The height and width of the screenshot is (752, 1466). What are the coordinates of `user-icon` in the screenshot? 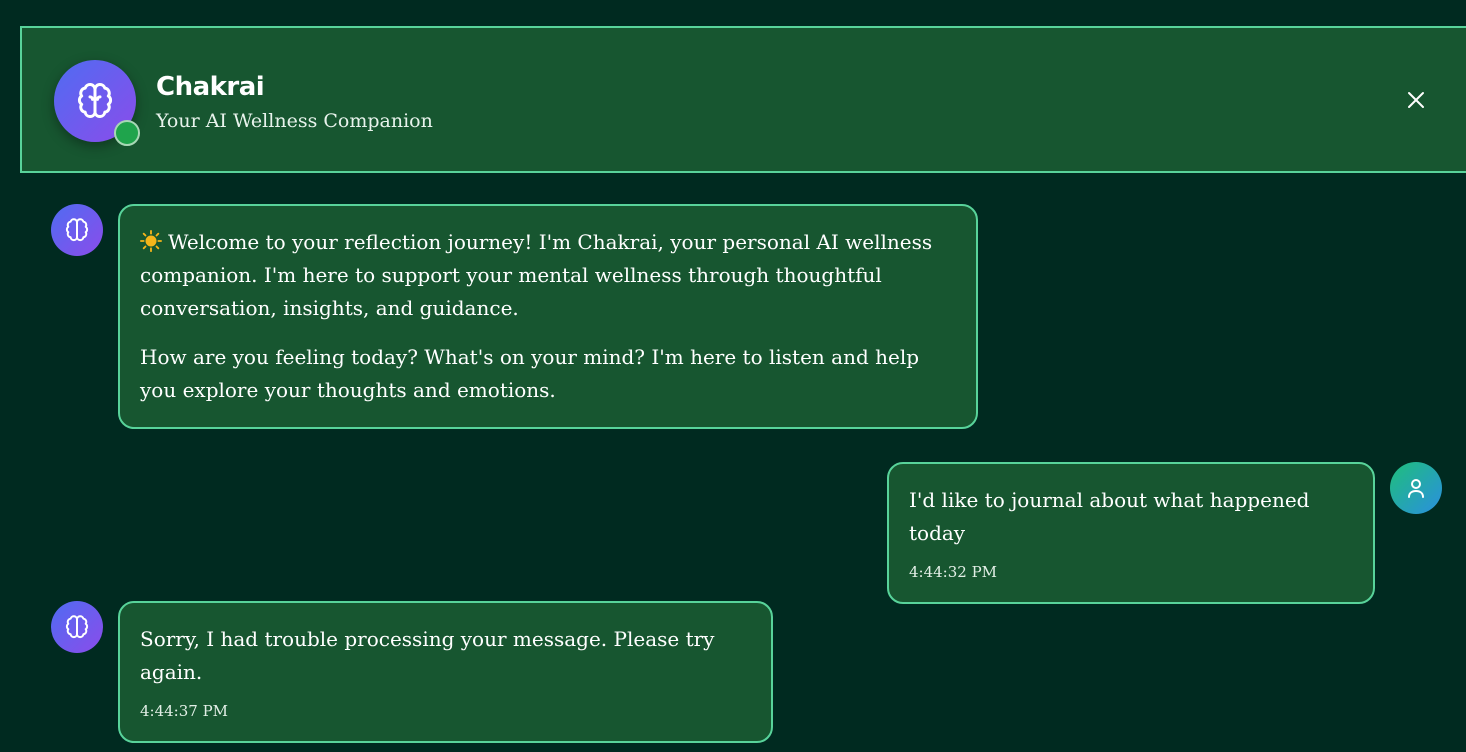 It's located at (1416, 488).